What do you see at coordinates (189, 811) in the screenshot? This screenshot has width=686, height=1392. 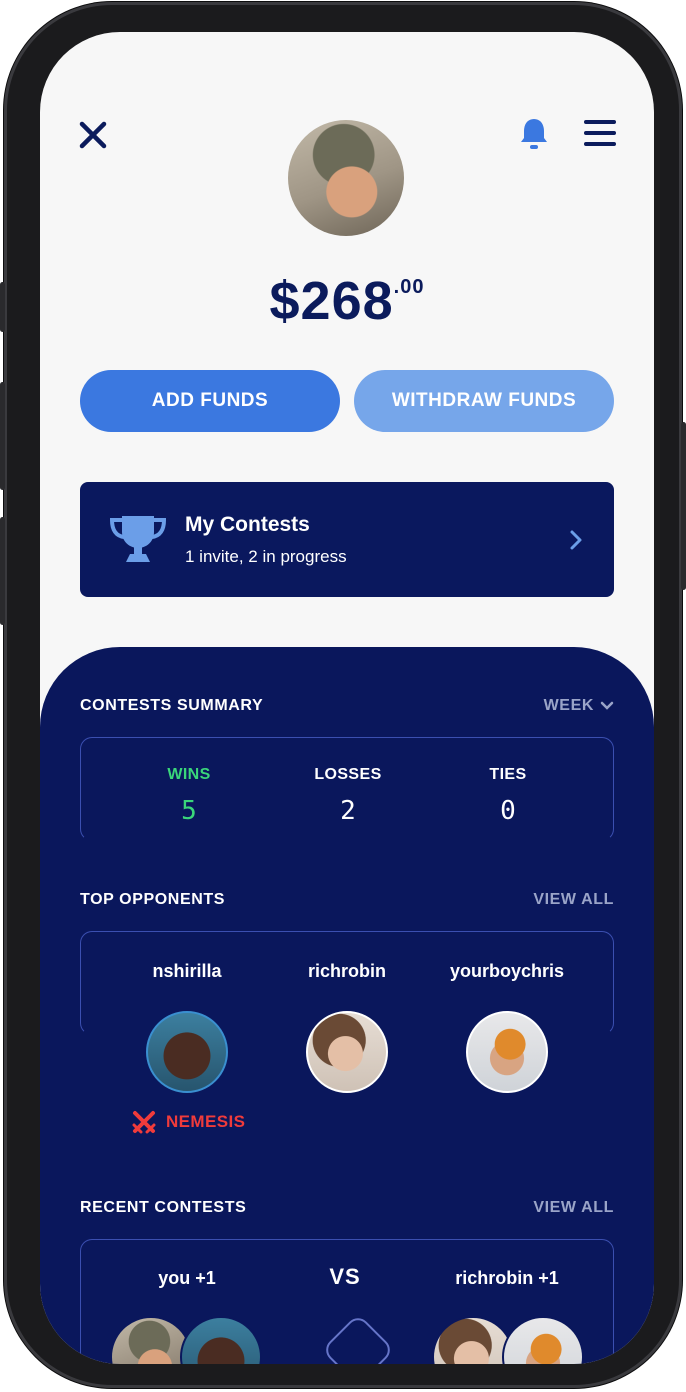 I see `wins-value: 5` at bounding box center [189, 811].